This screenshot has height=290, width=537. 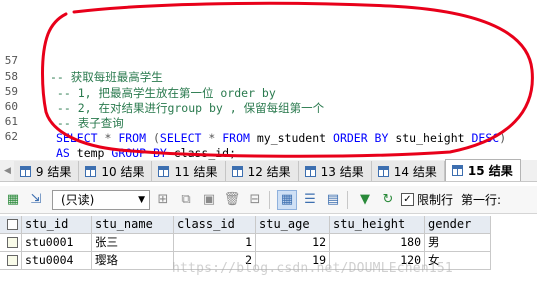 What do you see at coordinates (153, 138) in the screenshot?
I see `sql-token: (` at bounding box center [153, 138].